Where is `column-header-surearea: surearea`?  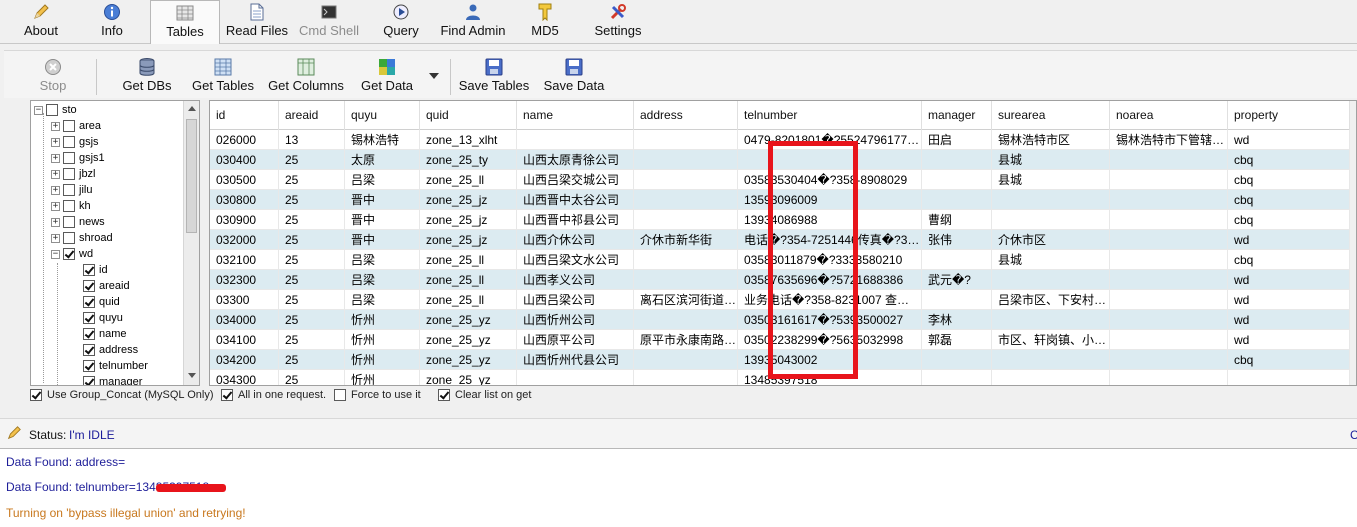 column-header-surearea: surearea is located at coordinates (1051, 115).